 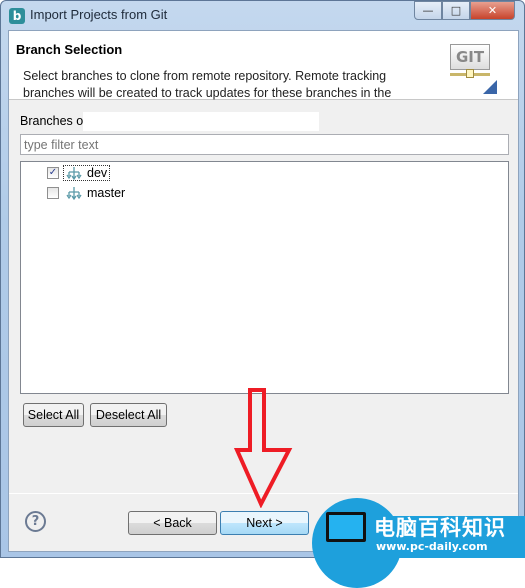 What do you see at coordinates (346, 527) in the screenshot?
I see `monitor-icon` at bounding box center [346, 527].